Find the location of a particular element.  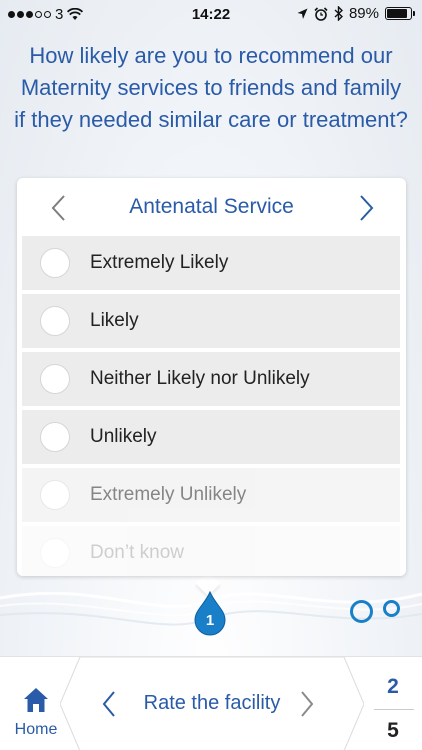

option-label: Extremely Likely is located at coordinates (159, 262).